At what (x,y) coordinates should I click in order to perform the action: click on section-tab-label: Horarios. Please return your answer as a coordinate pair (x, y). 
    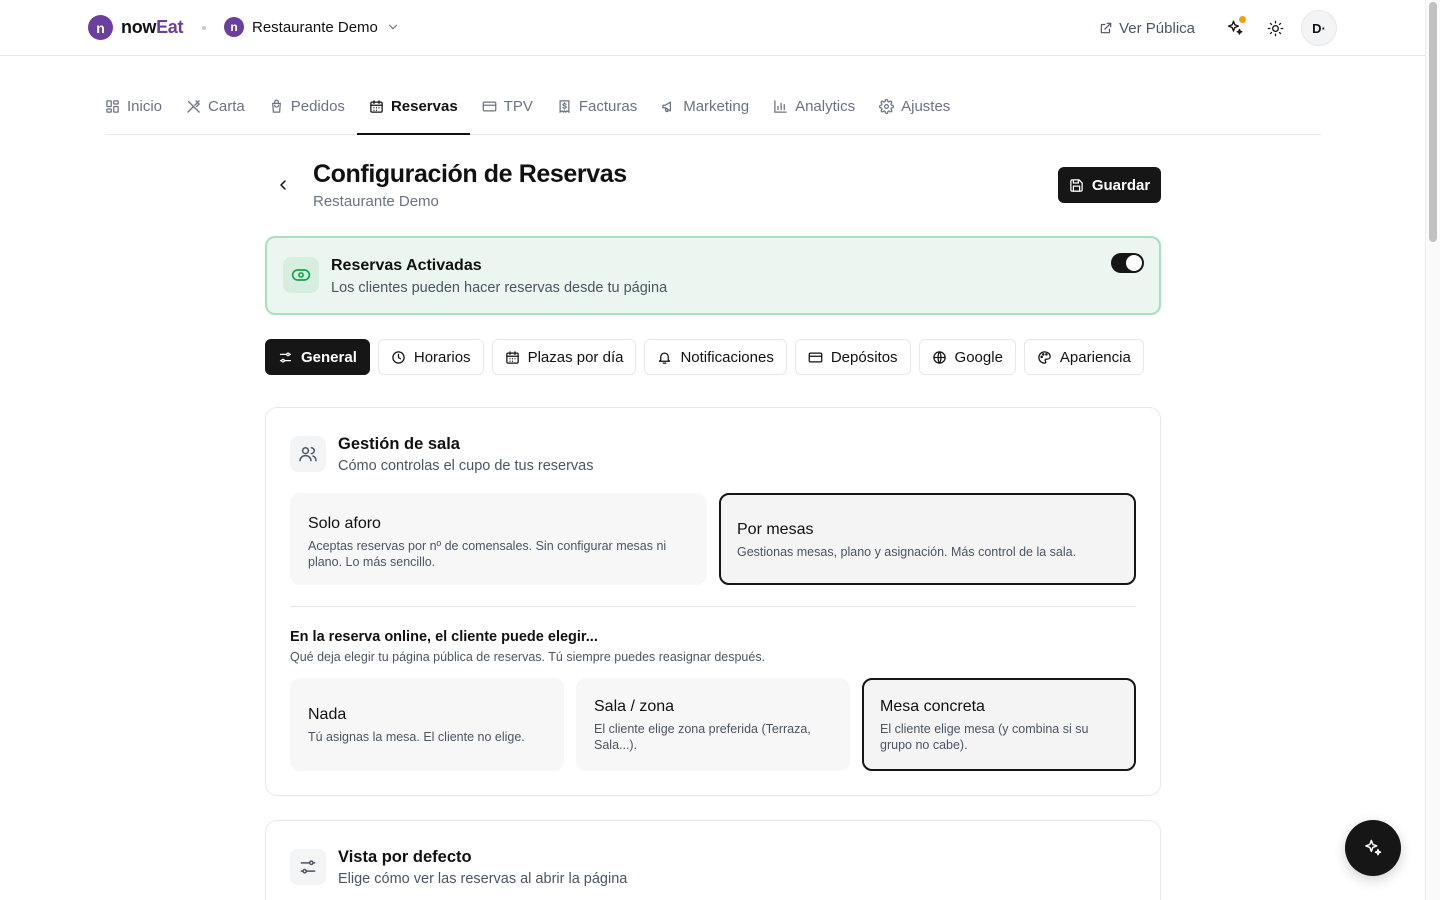
    Looking at the image, I should click on (442, 357).